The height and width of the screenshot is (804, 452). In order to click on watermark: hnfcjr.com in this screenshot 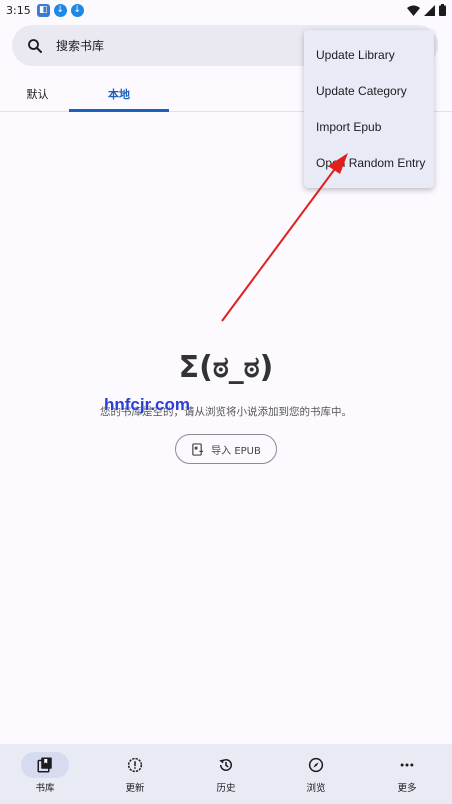, I will do `click(147, 404)`.